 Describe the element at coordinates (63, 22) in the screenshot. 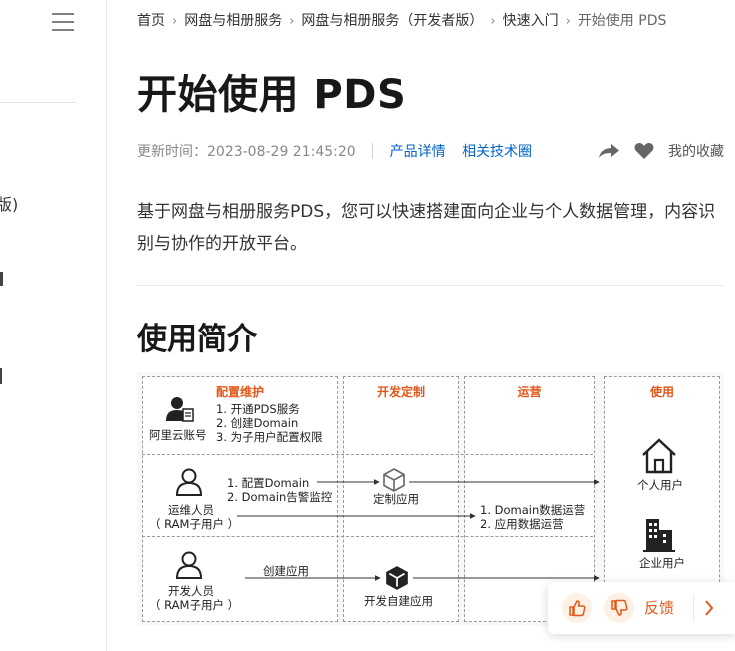

I see `menu-icon` at that location.